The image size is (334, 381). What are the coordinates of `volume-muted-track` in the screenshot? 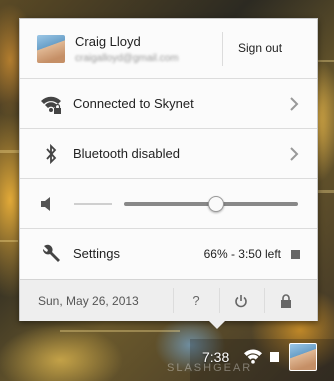 It's located at (93, 204).